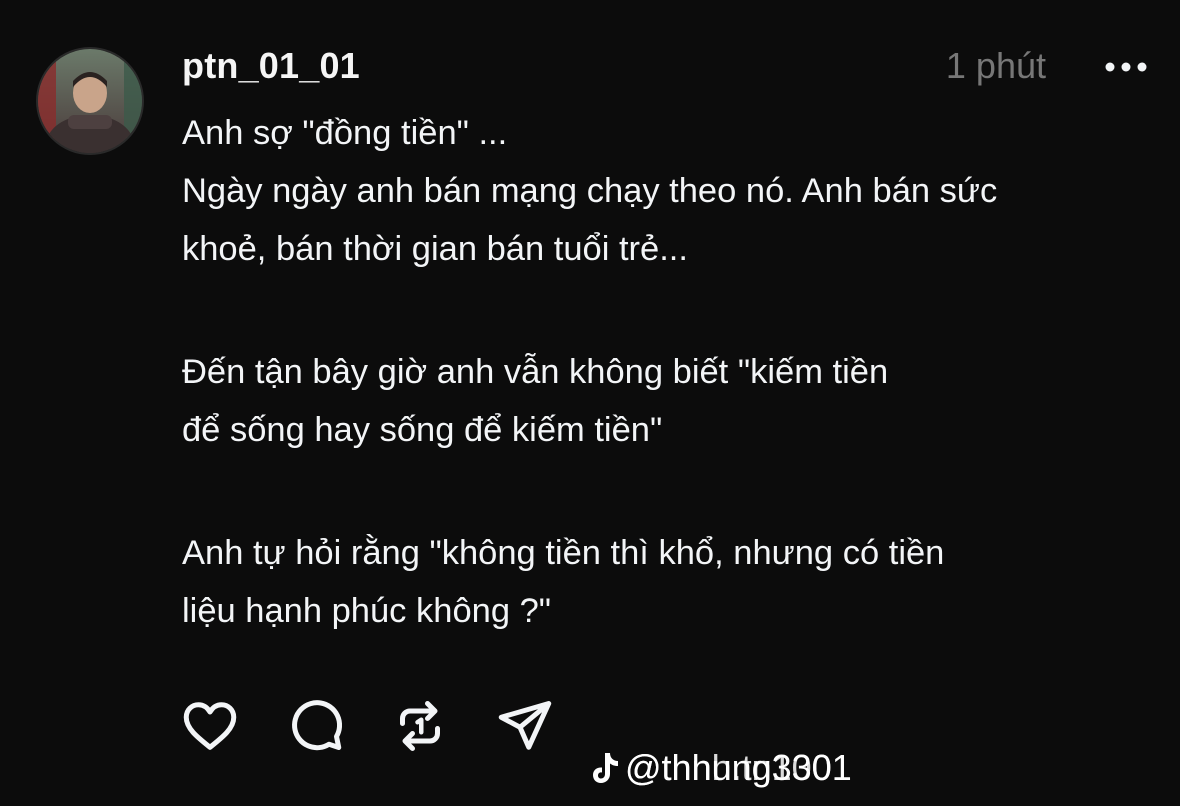  What do you see at coordinates (317, 725) in the screenshot?
I see `comment-icon` at bounding box center [317, 725].